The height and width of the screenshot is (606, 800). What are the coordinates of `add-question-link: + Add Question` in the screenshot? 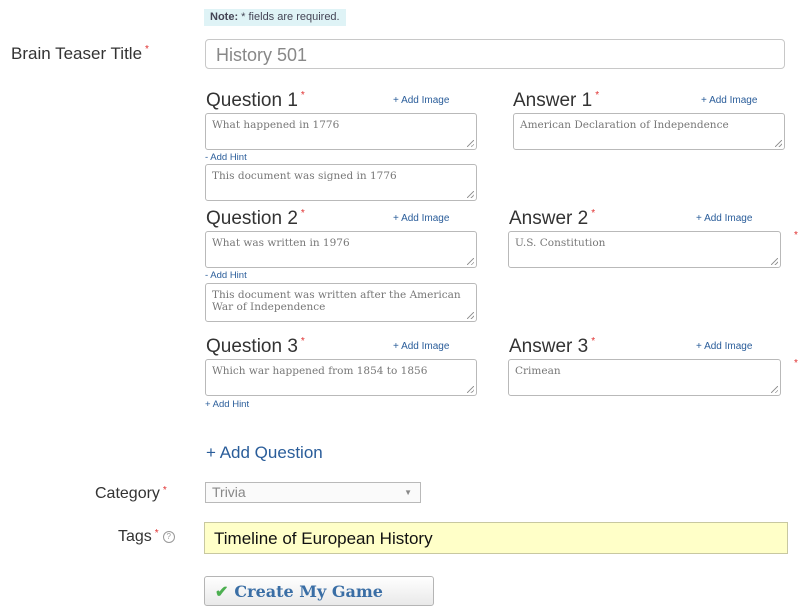 It's located at (264, 453).